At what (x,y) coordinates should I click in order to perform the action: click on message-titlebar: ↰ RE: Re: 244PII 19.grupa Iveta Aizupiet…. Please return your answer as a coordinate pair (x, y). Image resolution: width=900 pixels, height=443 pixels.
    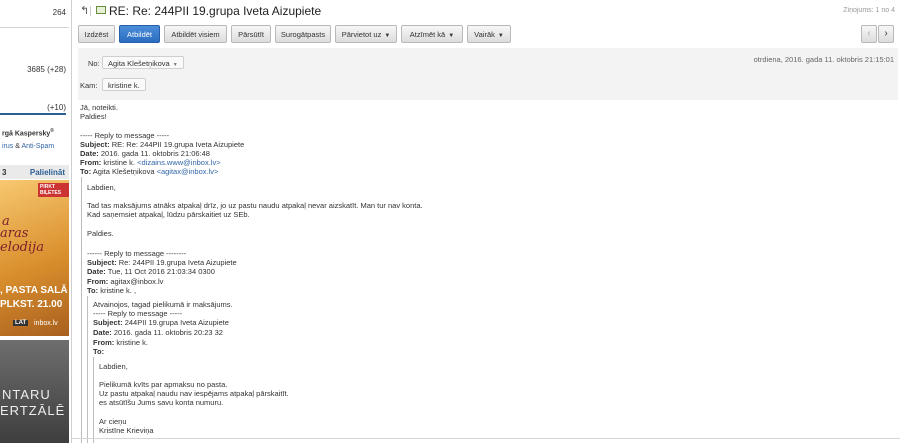
    Looking at the image, I should click on (486, 11).